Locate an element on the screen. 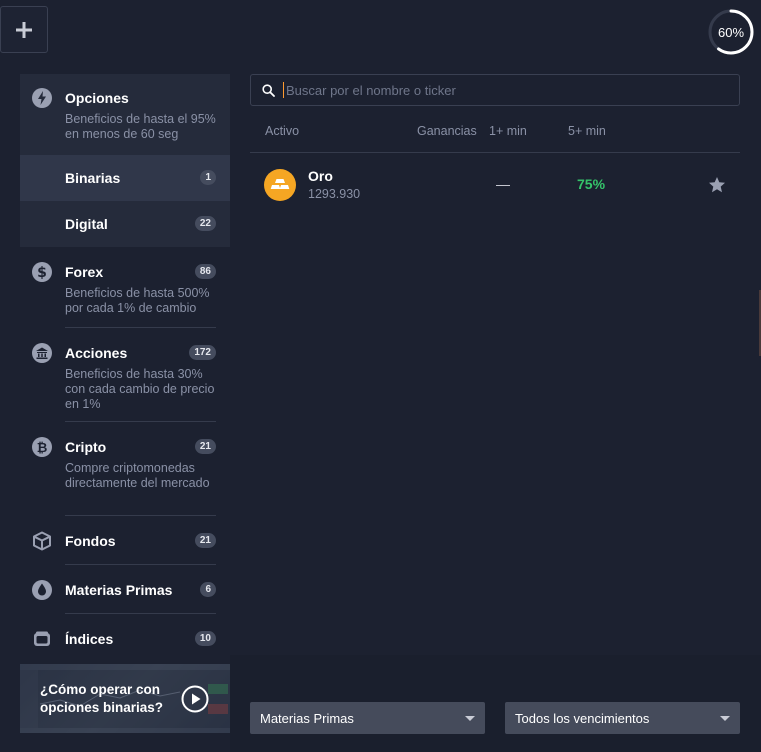 This screenshot has height=752, width=761. tutorial-video-banner: ¿Cómo operar con opciones binarias? is located at coordinates (125, 698).